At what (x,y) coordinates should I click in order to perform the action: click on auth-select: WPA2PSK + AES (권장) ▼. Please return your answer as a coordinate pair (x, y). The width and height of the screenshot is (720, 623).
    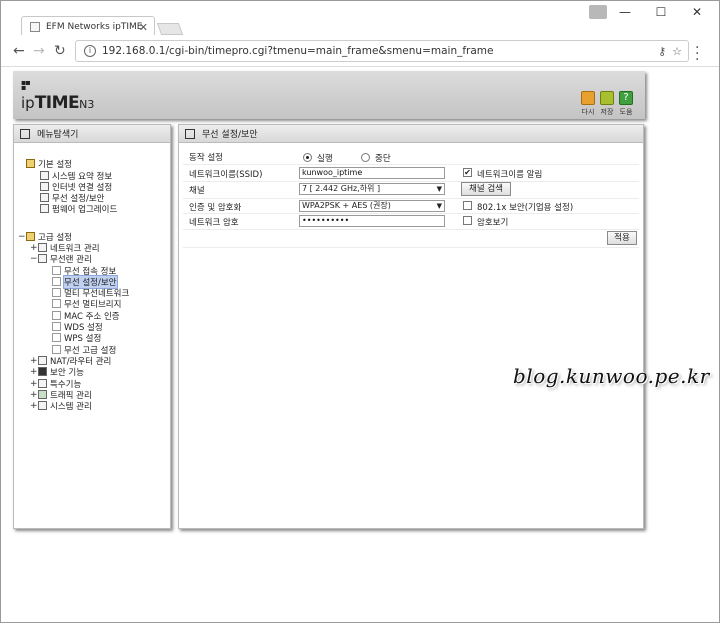
    Looking at the image, I should click on (372, 206).